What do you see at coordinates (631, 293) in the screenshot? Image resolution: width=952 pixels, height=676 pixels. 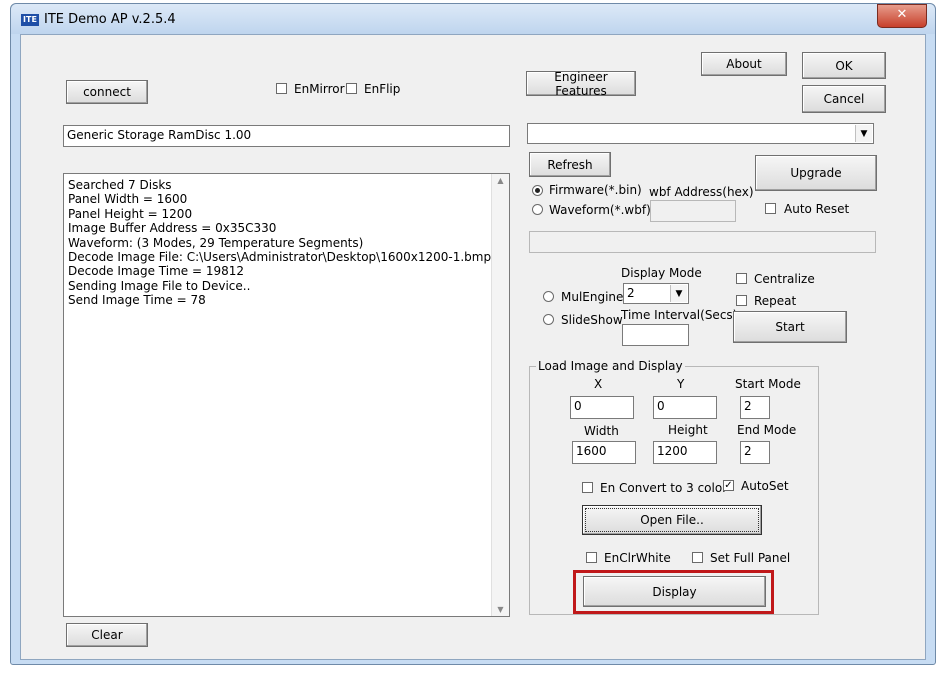 I see `display-mode-value: 2` at bounding box center [631, 293].